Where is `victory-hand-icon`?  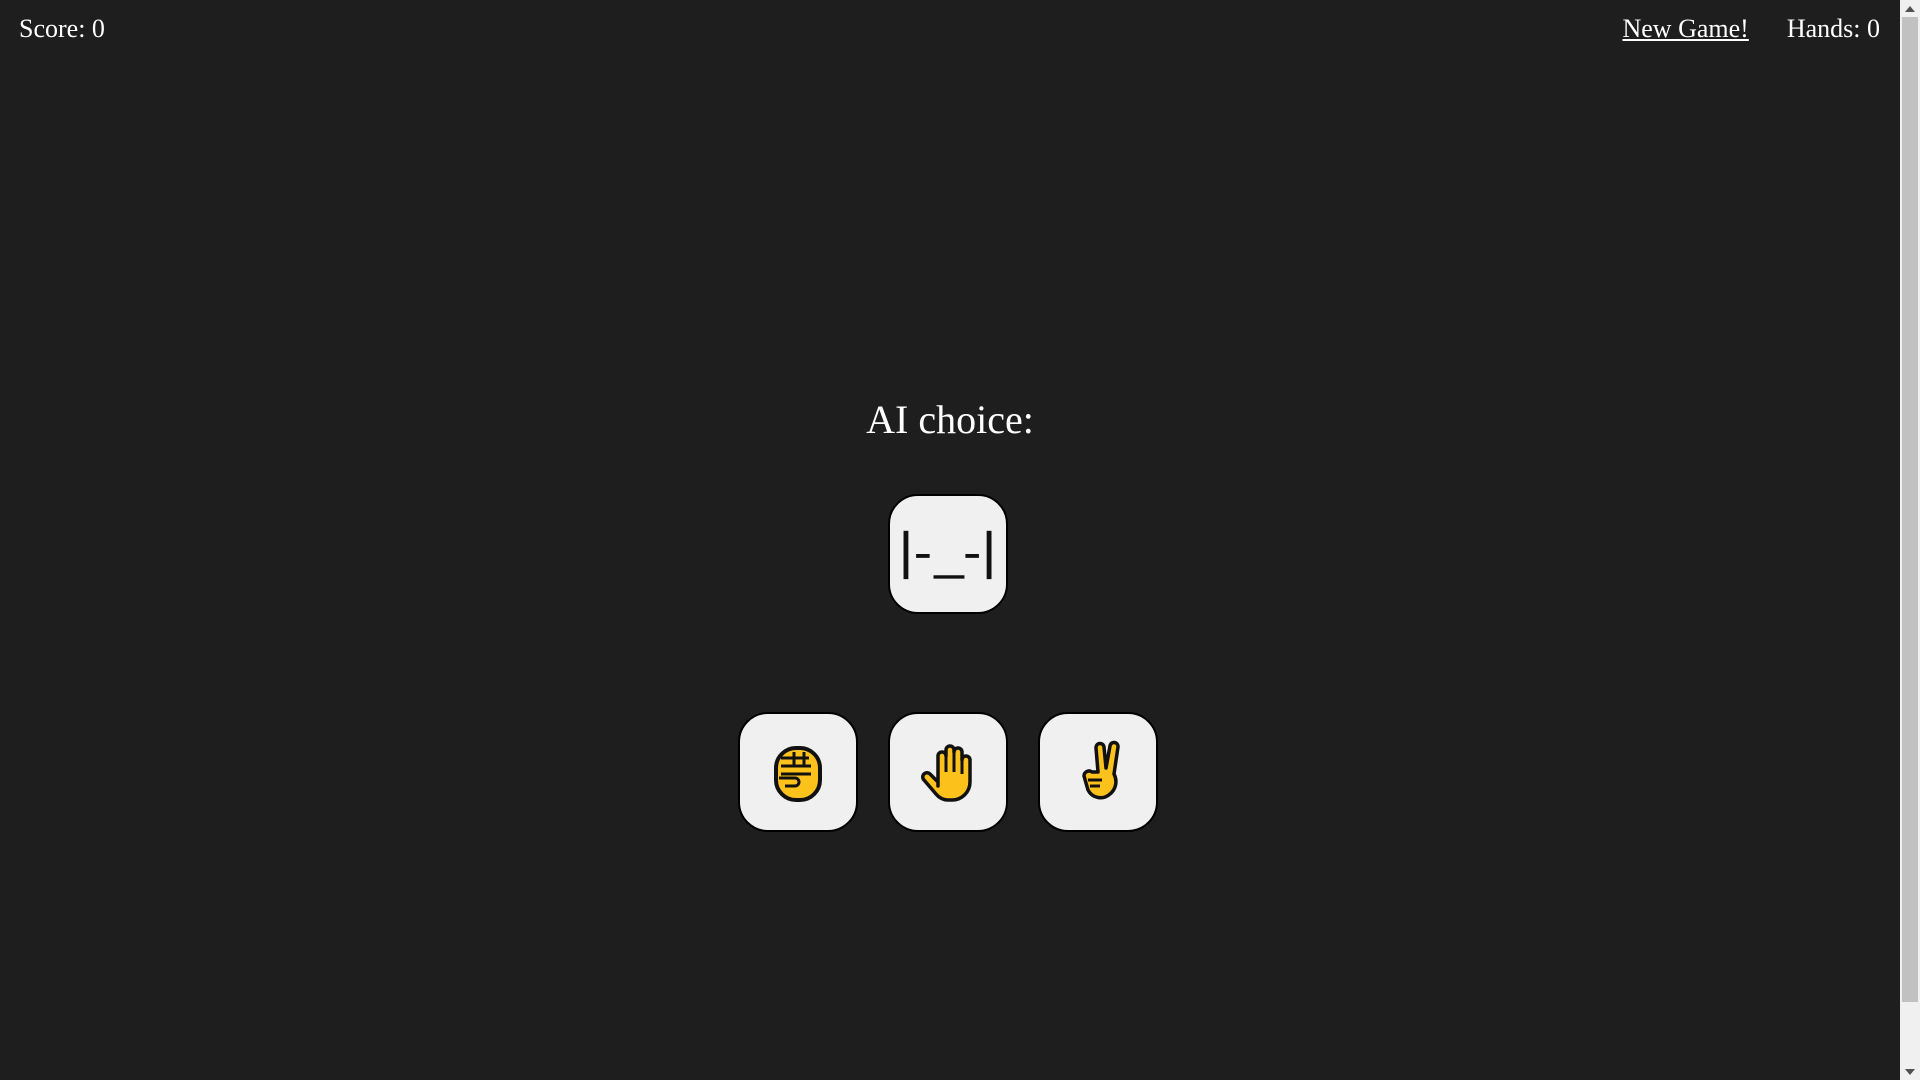
victory-hand-icon is located at coordinates (1101, 770).